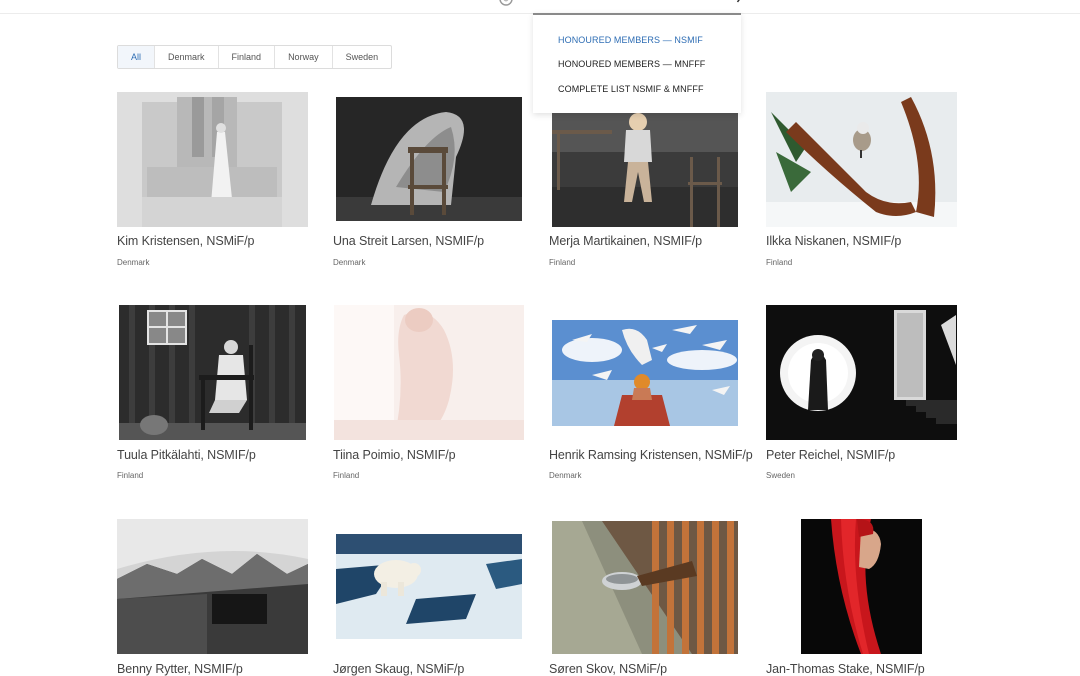 This screenshot has width=1080, height=676. Describe the element at coordinates (625, 241) in the screenshot. I see `member-name: Merja Martikainen, NSMIF/p` at that location.